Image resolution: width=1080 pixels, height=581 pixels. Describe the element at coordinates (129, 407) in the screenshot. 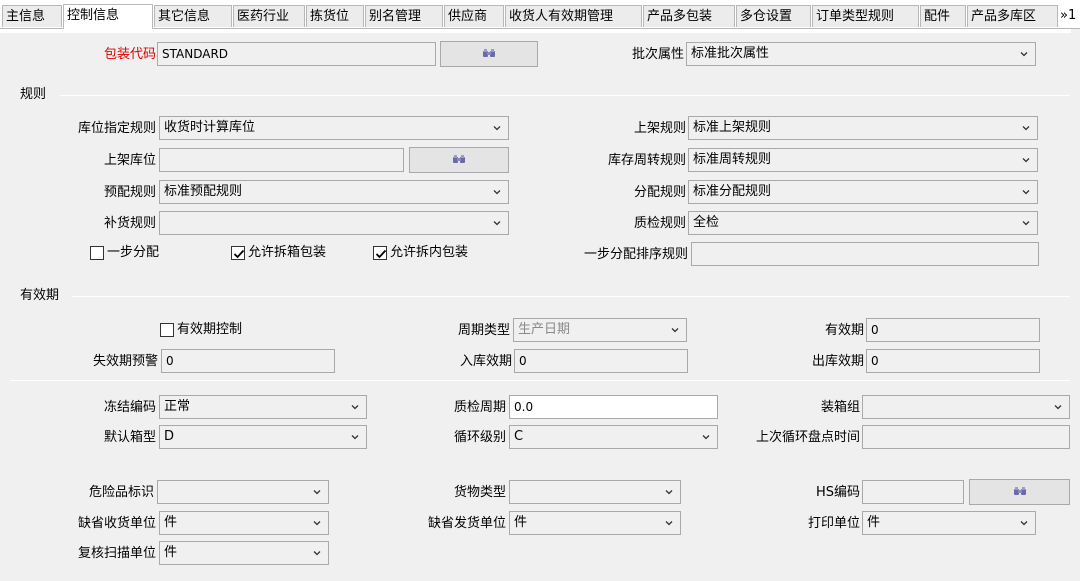

I see `freeze-code-label: 冻结编码` at that location.